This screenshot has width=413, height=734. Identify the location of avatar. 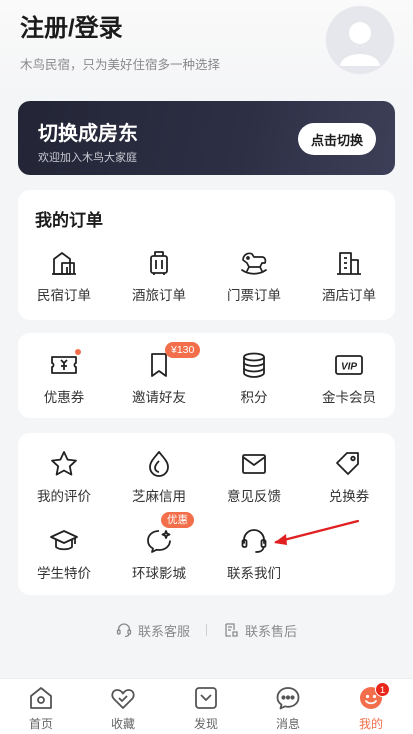
(360, 40).